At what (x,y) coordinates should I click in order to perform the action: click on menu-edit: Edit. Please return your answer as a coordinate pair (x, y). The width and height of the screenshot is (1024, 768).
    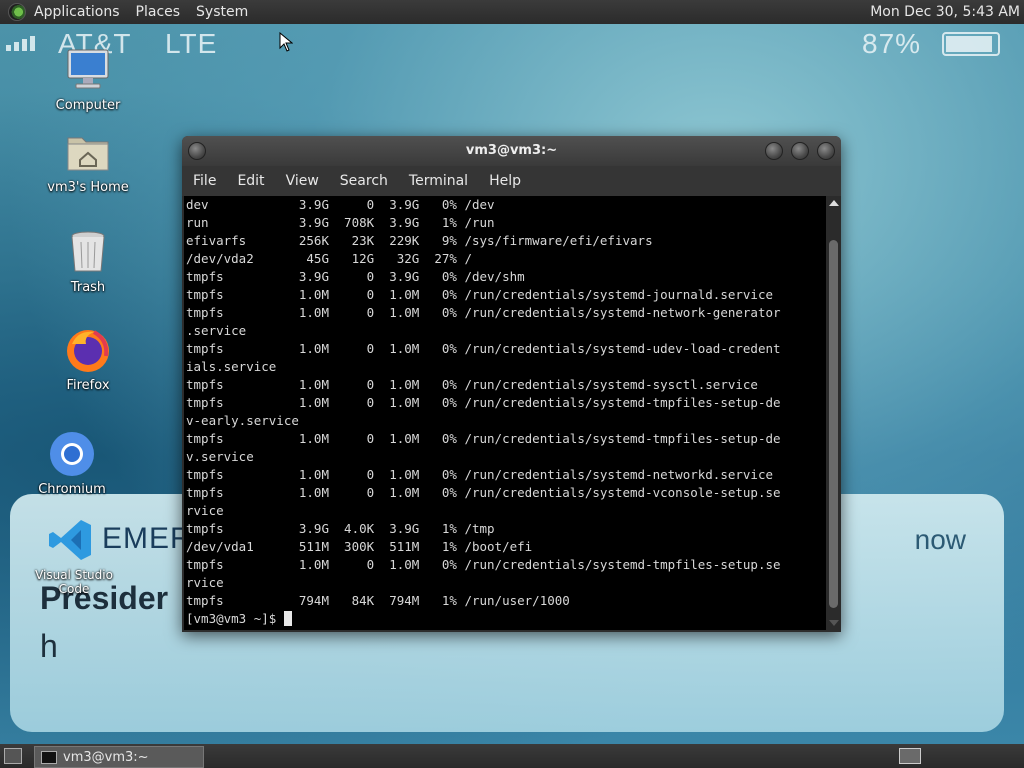
    Looking at the image, I should click on (250, 181).